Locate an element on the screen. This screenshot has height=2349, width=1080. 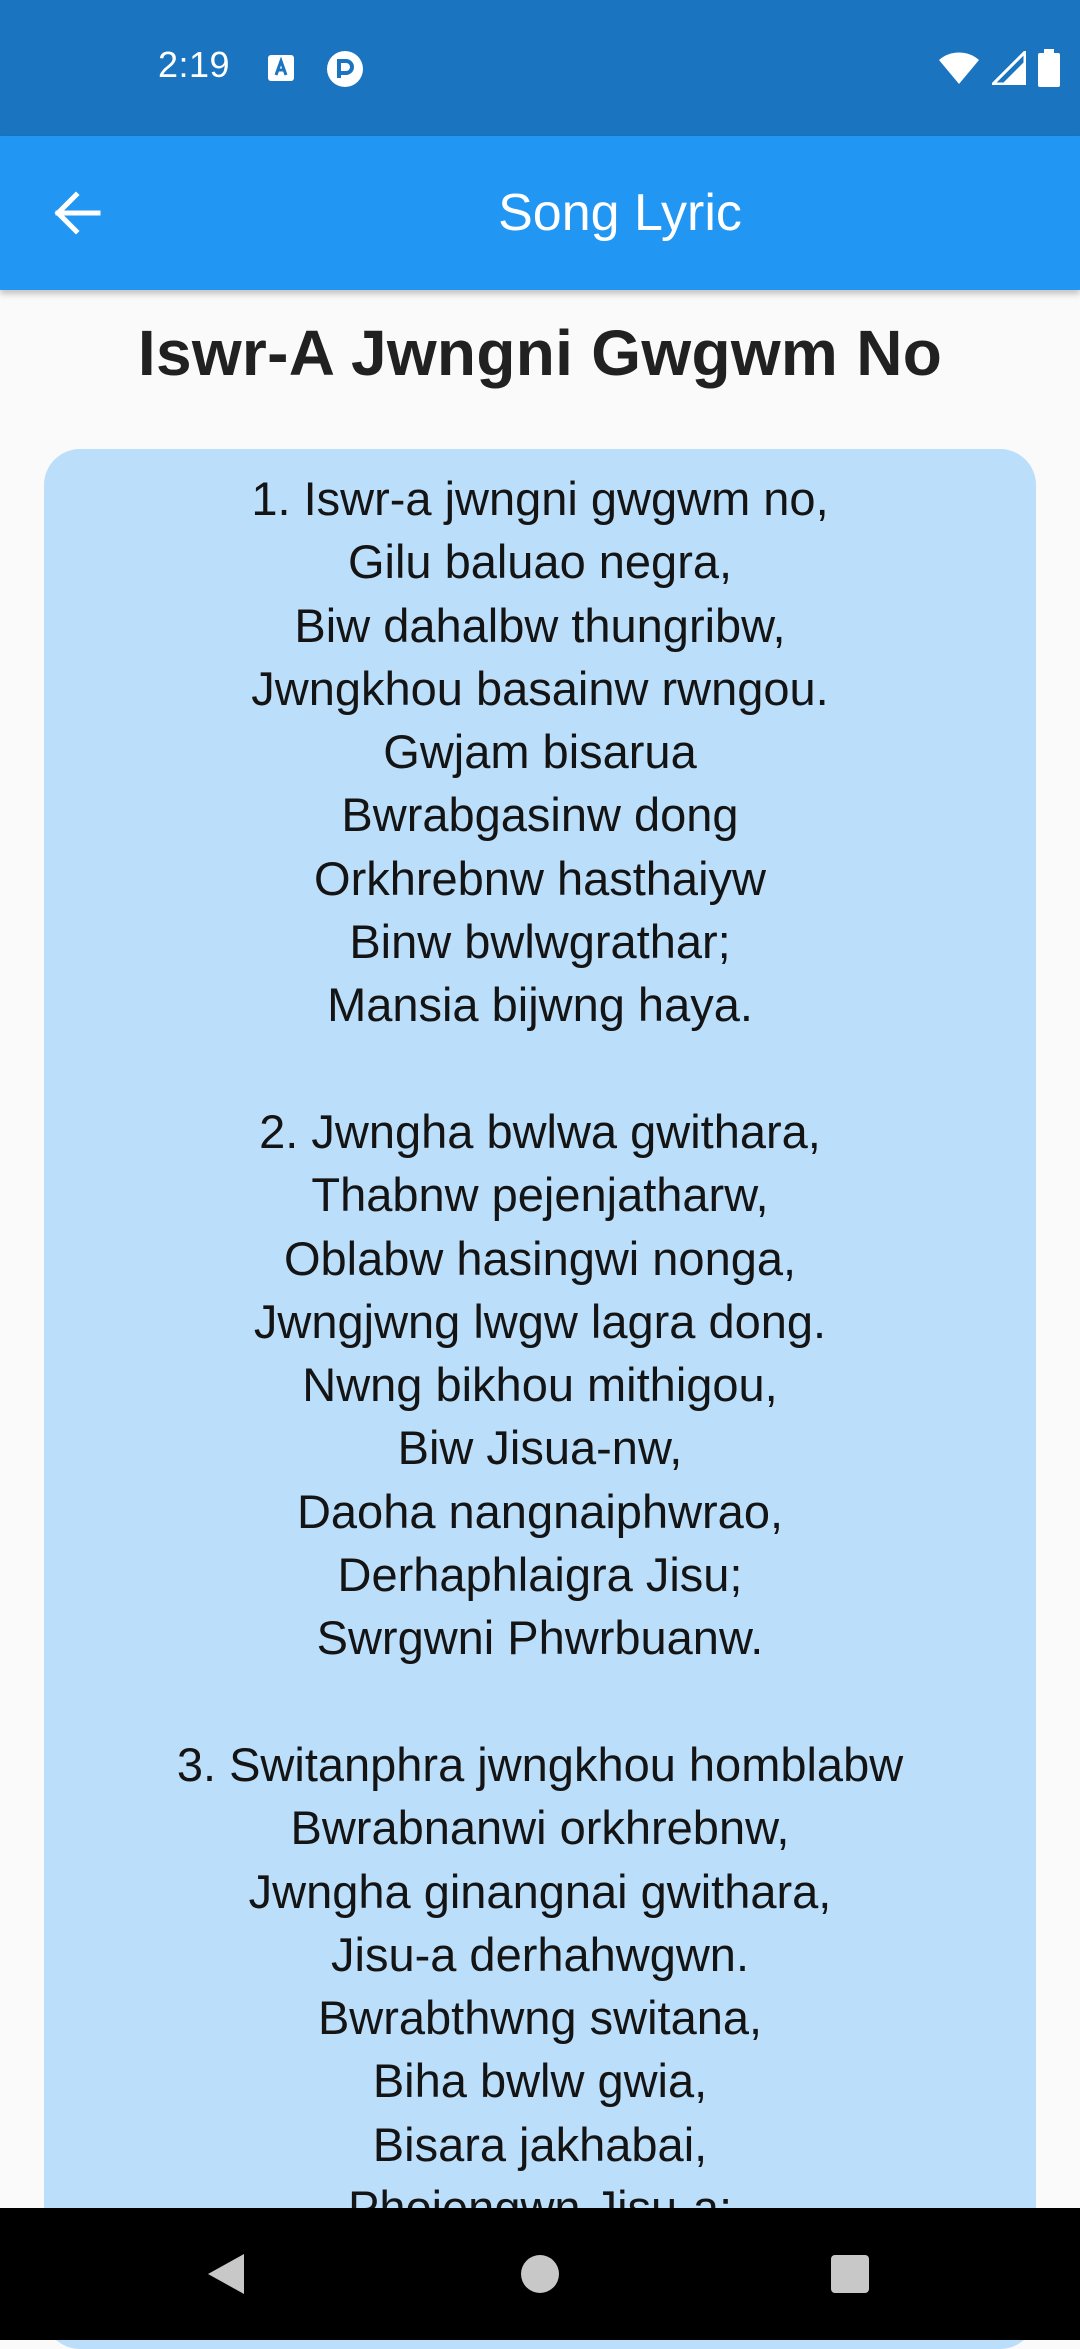
nav-back-button is located at coordinates (226, 2274).